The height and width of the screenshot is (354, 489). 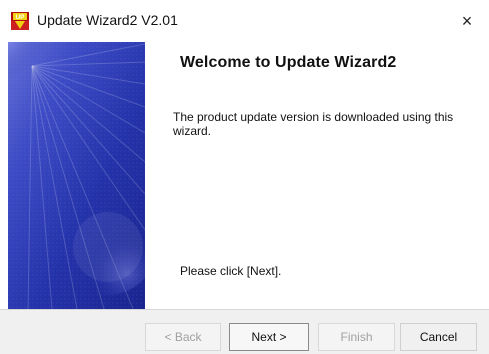 What do you see at coordinates (20, 17) in the screenshot?
I see `svg-text: UP` at bounding box center [20, 17].